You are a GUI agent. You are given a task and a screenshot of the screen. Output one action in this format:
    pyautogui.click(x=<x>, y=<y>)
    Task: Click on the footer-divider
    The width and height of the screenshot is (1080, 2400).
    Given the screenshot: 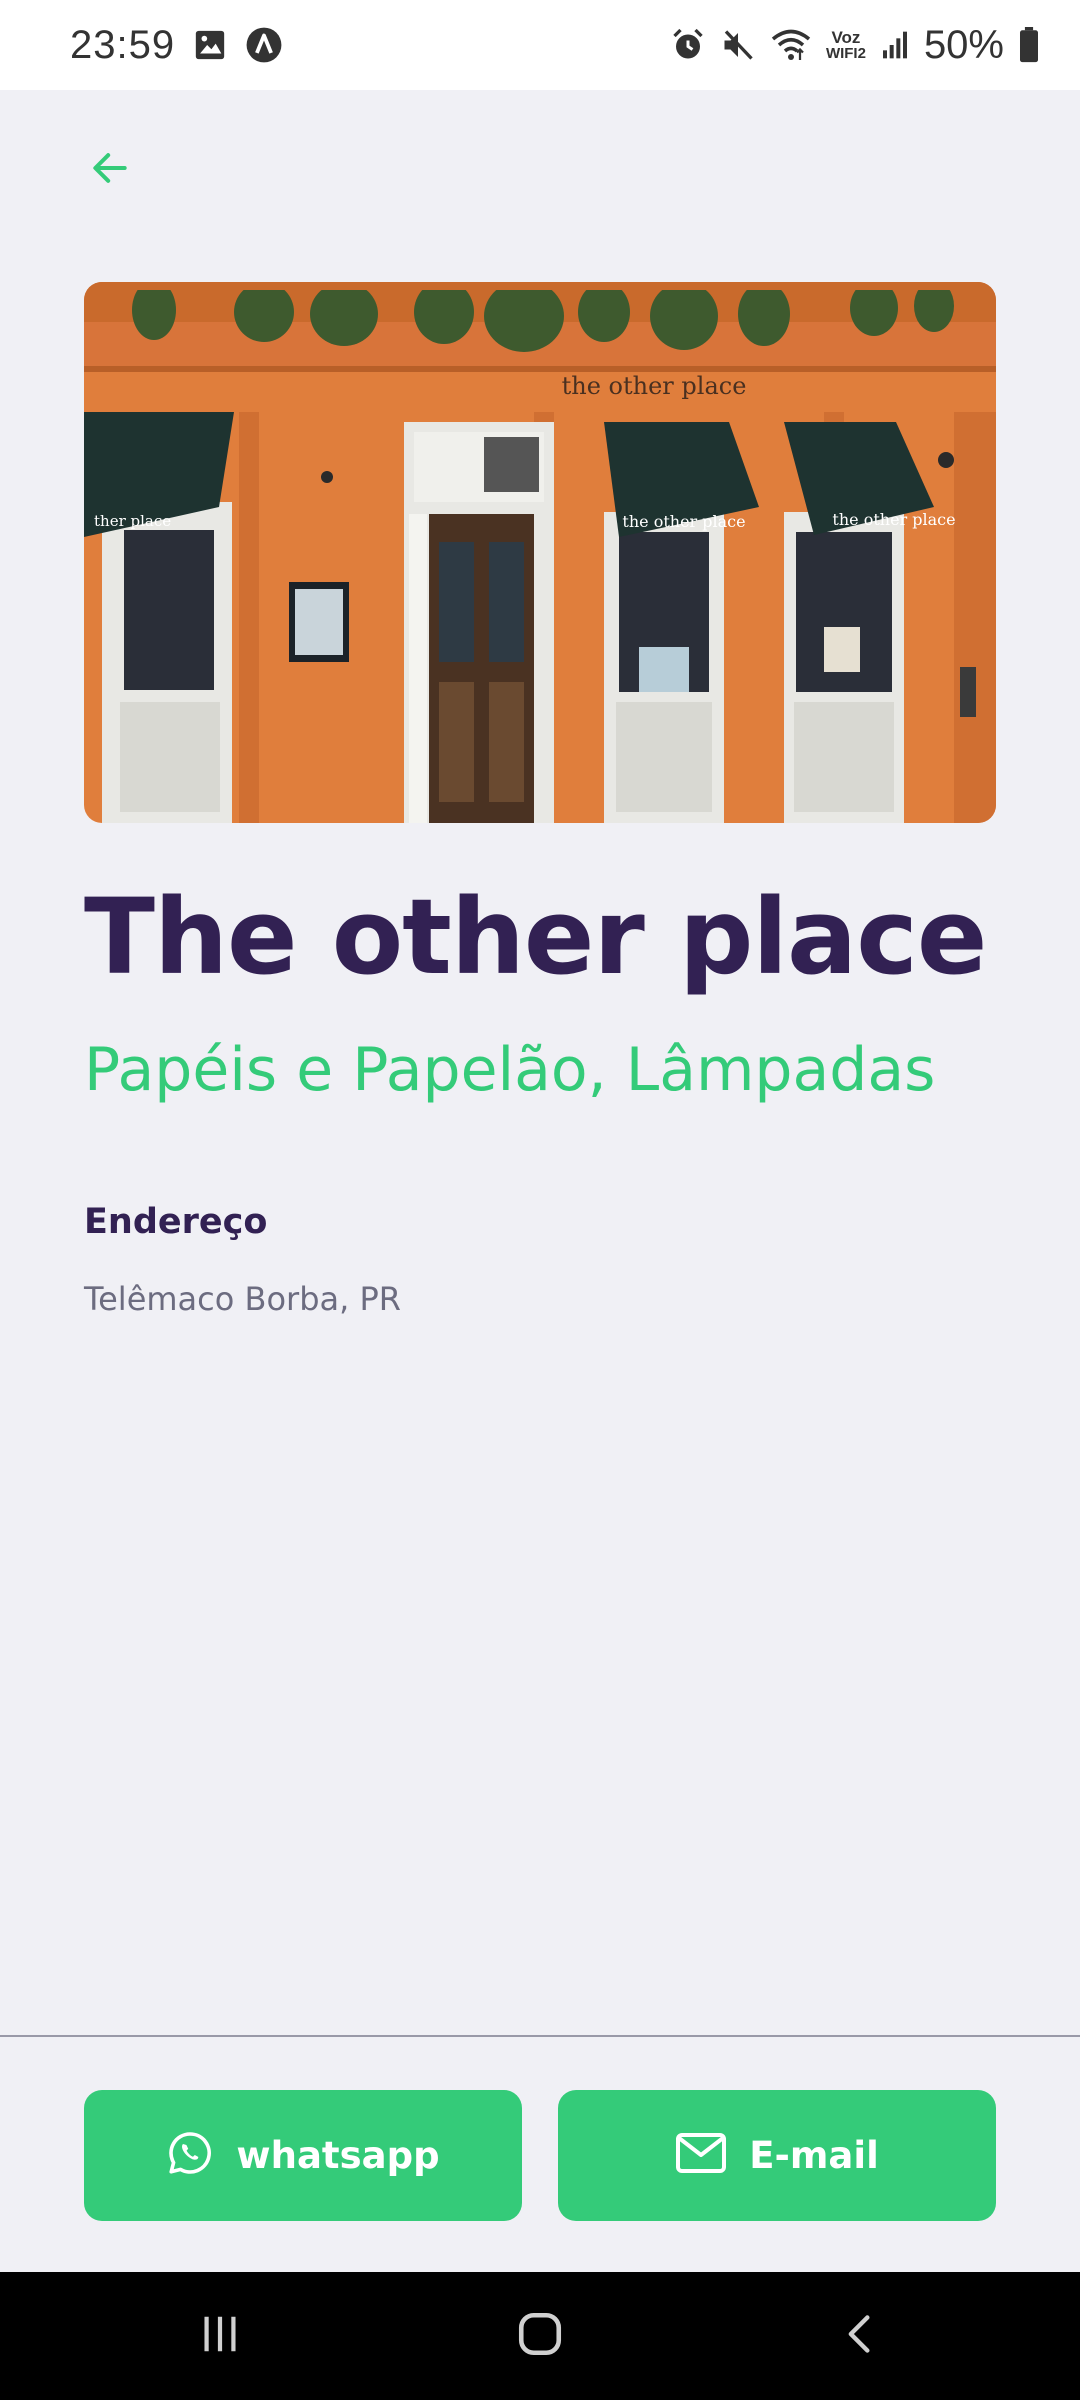 What is the action you would take?
    pyautogui.click(x=540, y=2036)
    